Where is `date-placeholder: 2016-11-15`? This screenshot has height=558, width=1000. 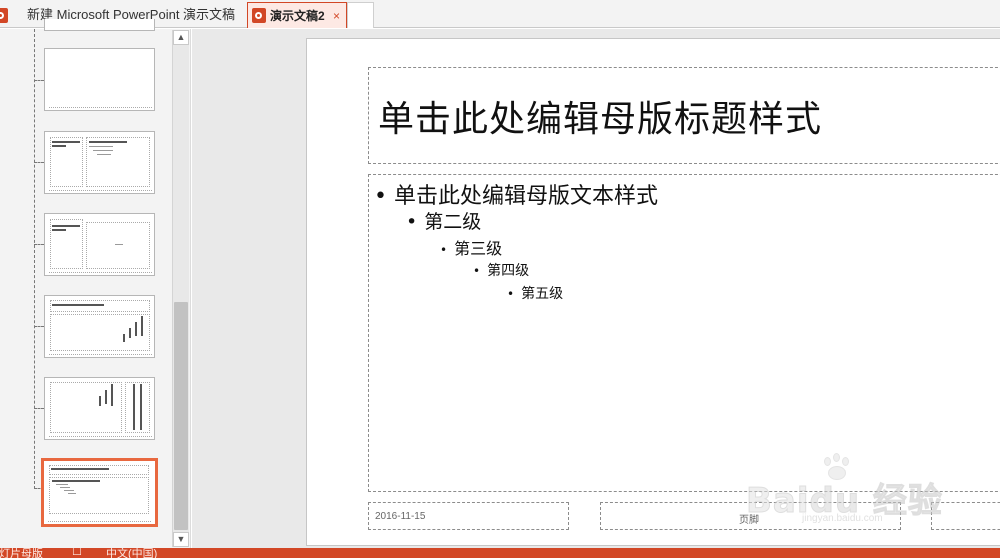 date-placeholder: 2016-11-15 is located at coordinates (468, 516).